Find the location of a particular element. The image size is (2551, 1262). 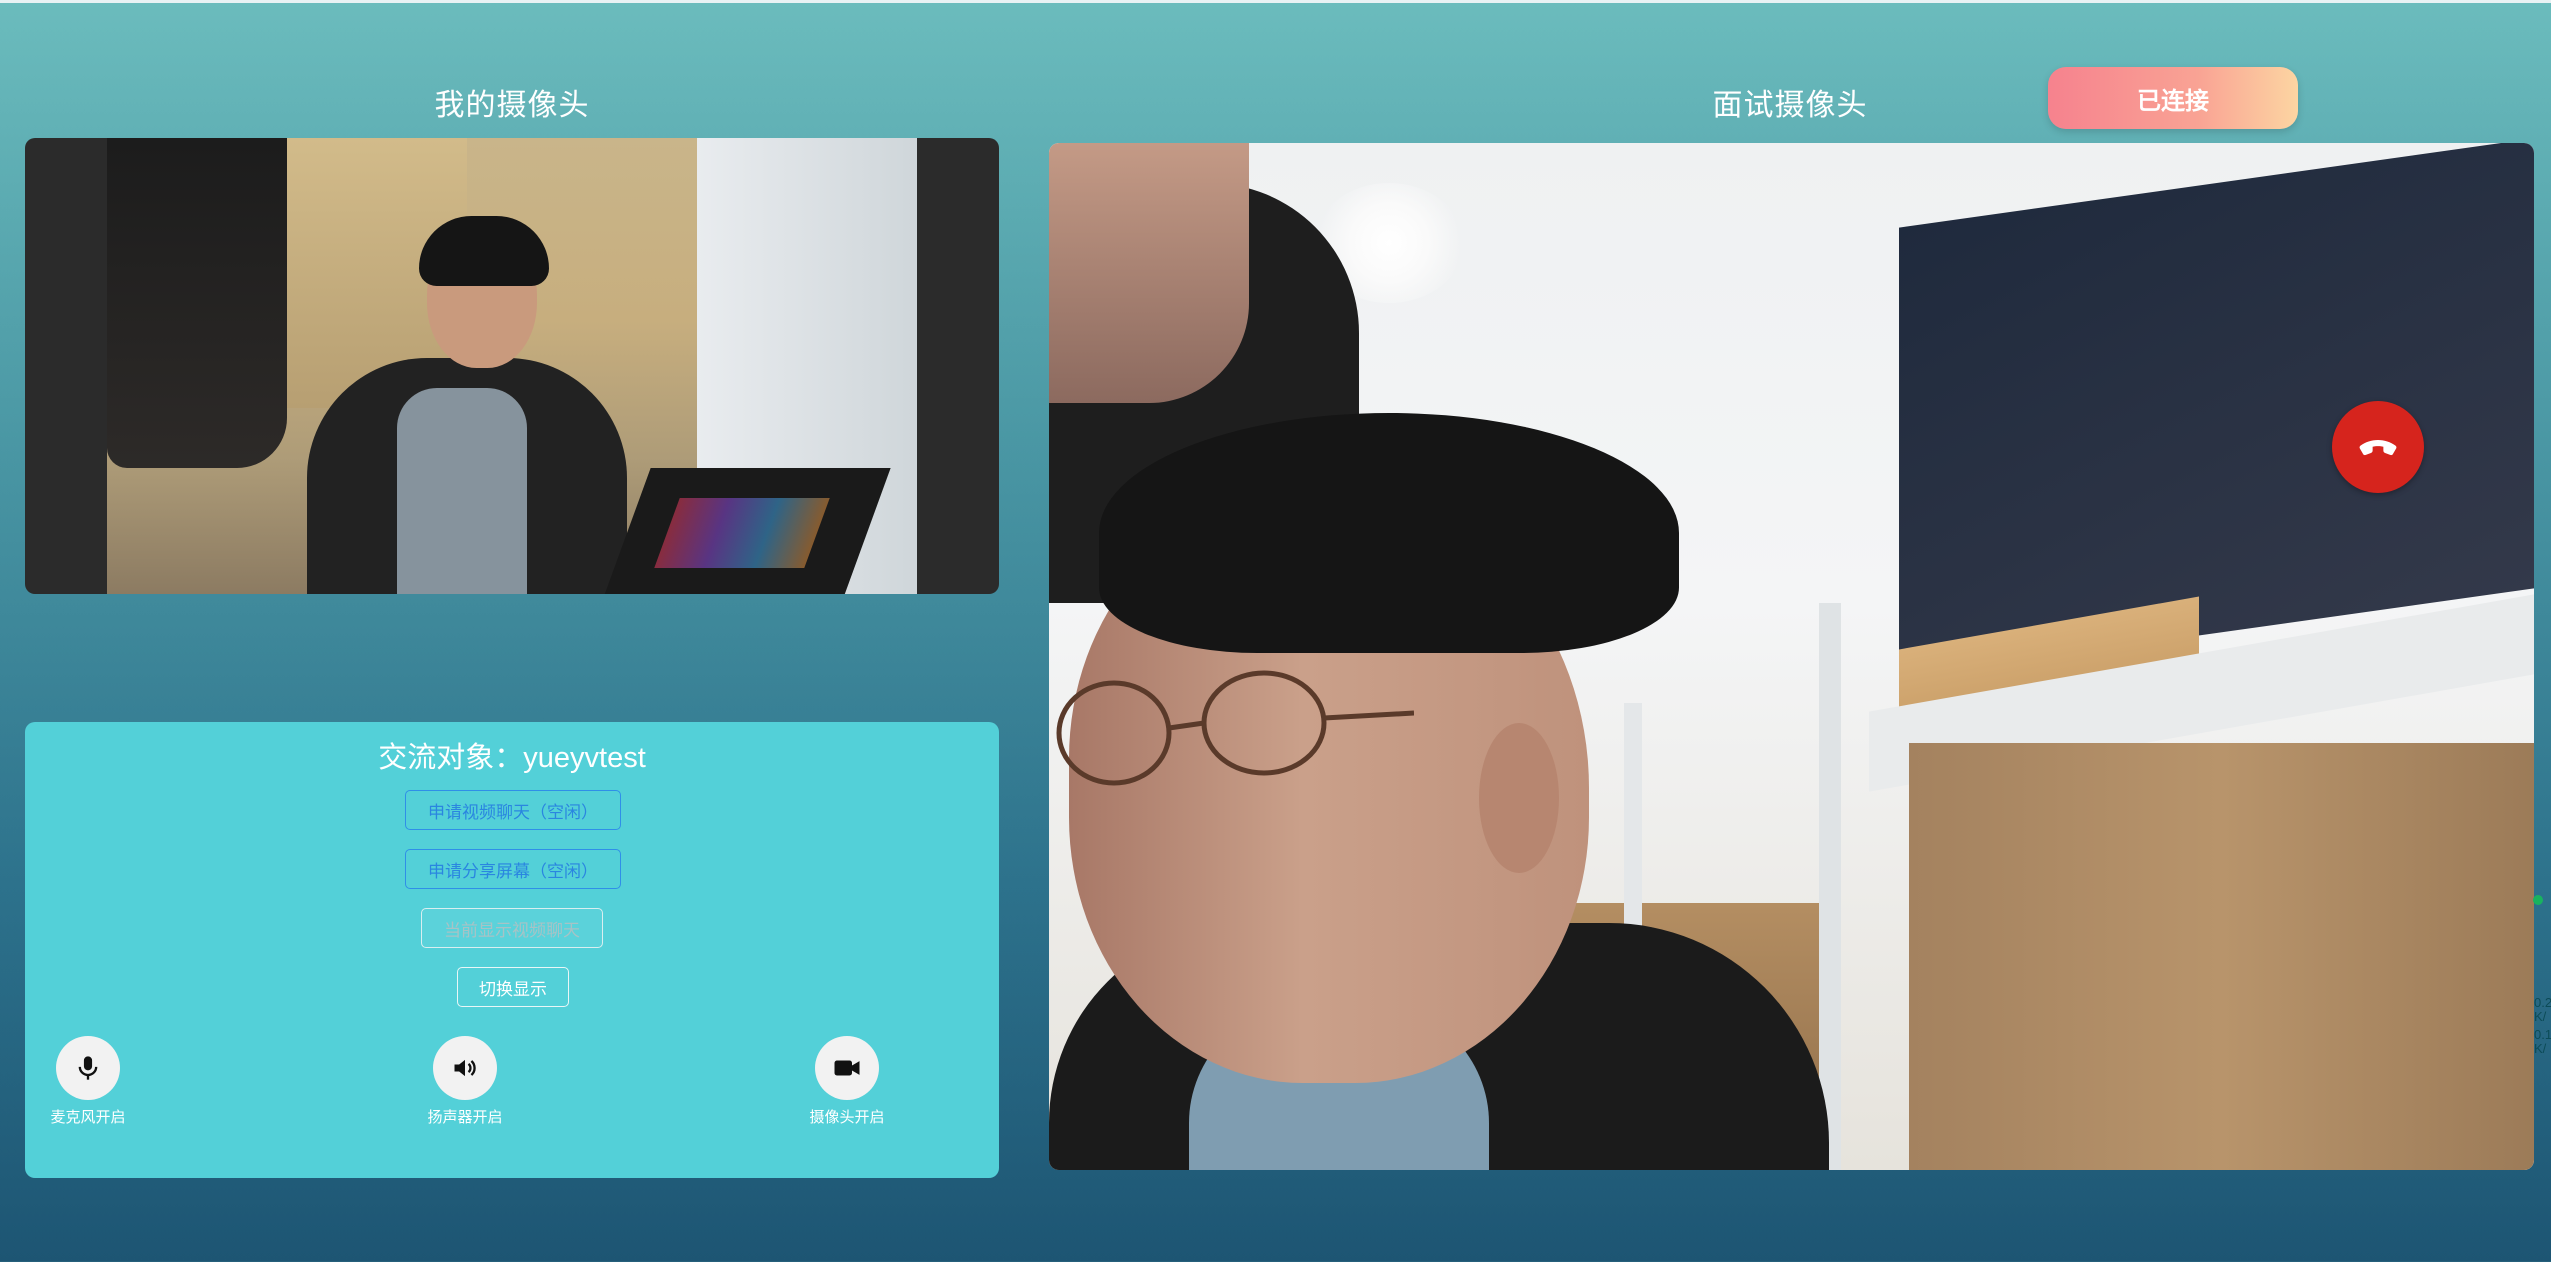

network-stats-widget: 0.2 K/ 0.1 K/ is located at coordinates (2542, 975).